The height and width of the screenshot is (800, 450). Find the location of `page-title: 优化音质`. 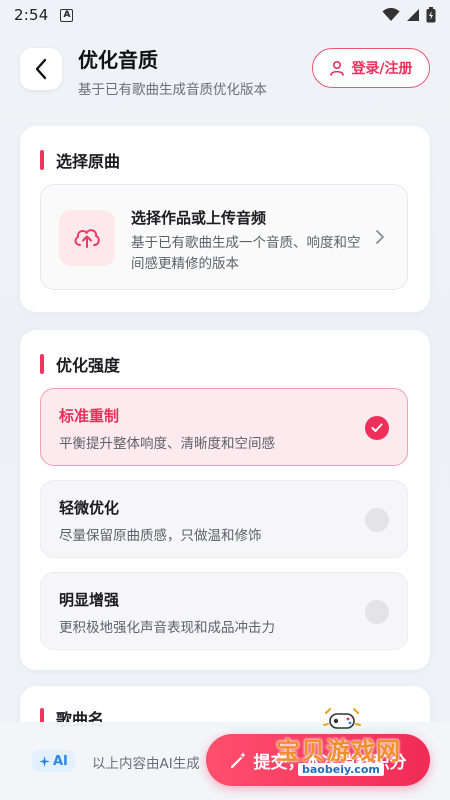

page-title: 优化音质 is located at coordinates (118, 60).